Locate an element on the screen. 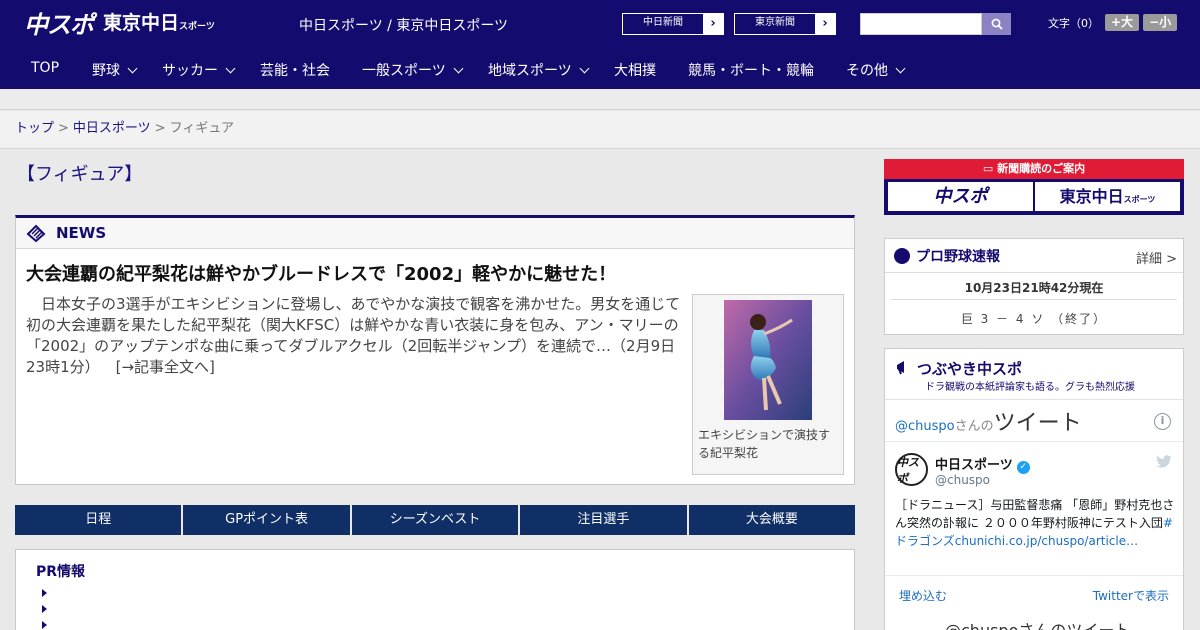 Image resolution: width=1200 pixels, height=630 pixels. article-title: 大会連覇の紀平梨花は鮮やかブルードレスで「2002」軽やかに魅せた！ is located at coordinates (321, 273).